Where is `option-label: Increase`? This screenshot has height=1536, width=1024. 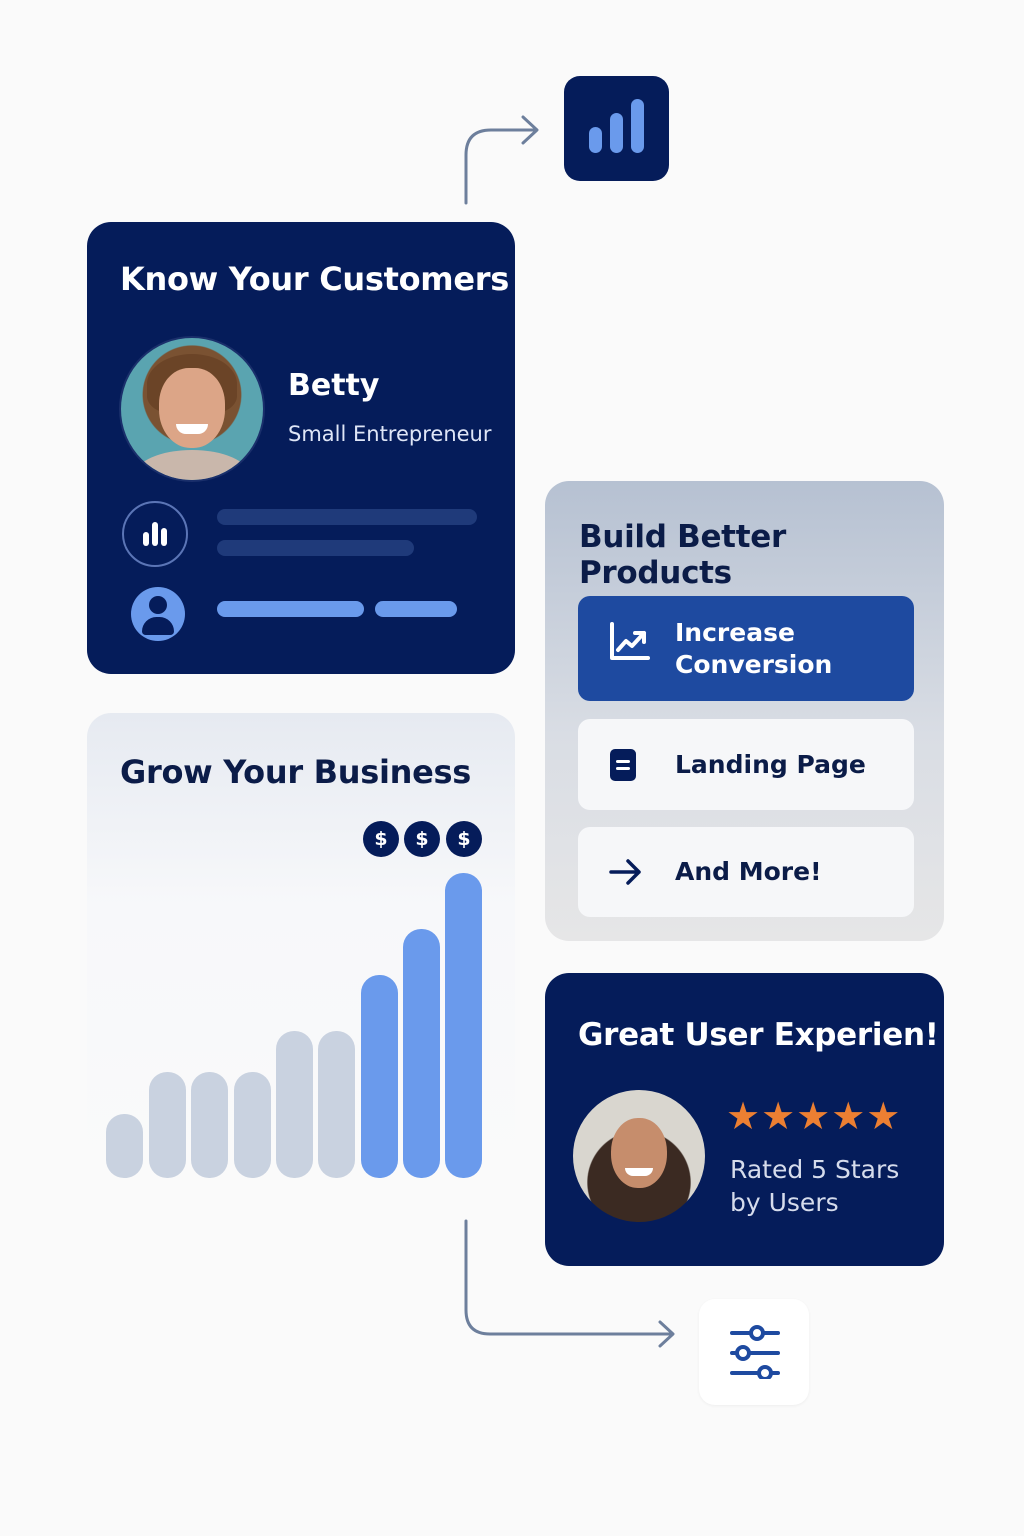 option-label: Increase is located at coordinates (735, 632).